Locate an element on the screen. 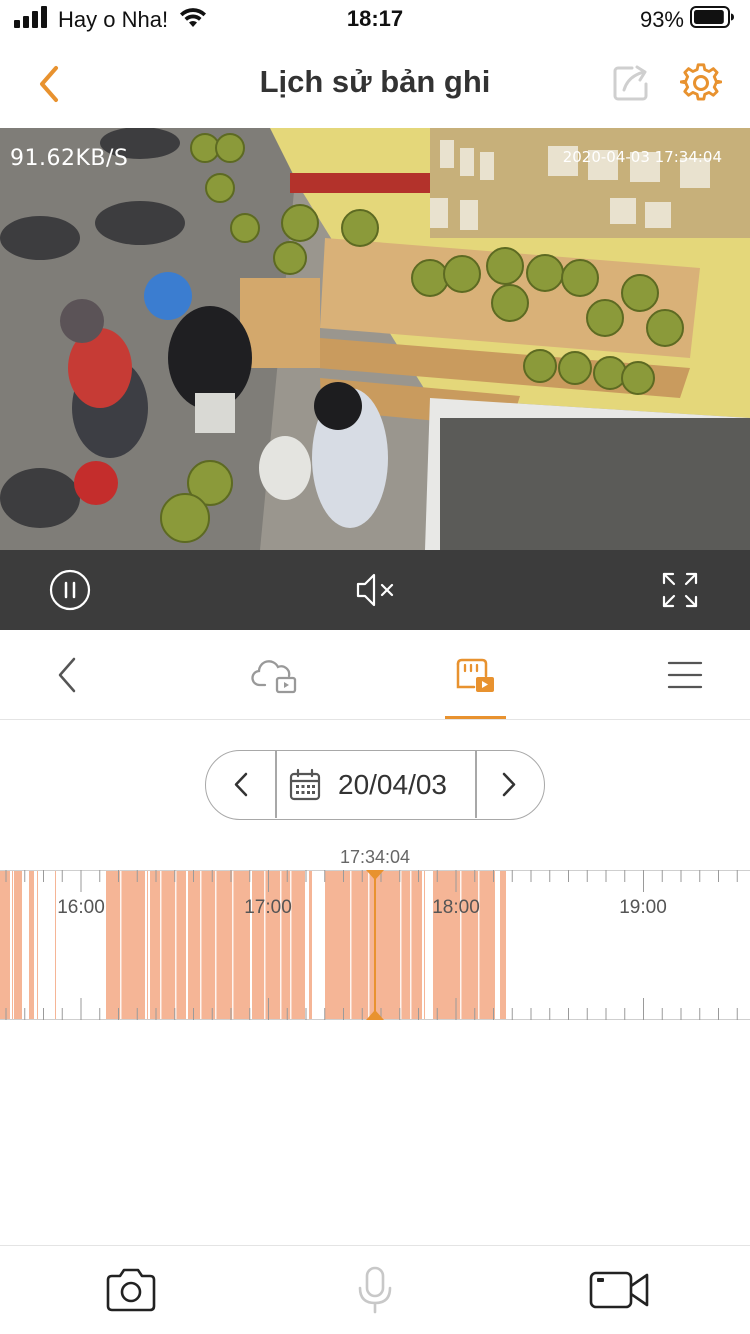 Image resolution: width=750 pixels, height=1334 pixels. tab-cloud-playback is located at coordinates (274, 675).